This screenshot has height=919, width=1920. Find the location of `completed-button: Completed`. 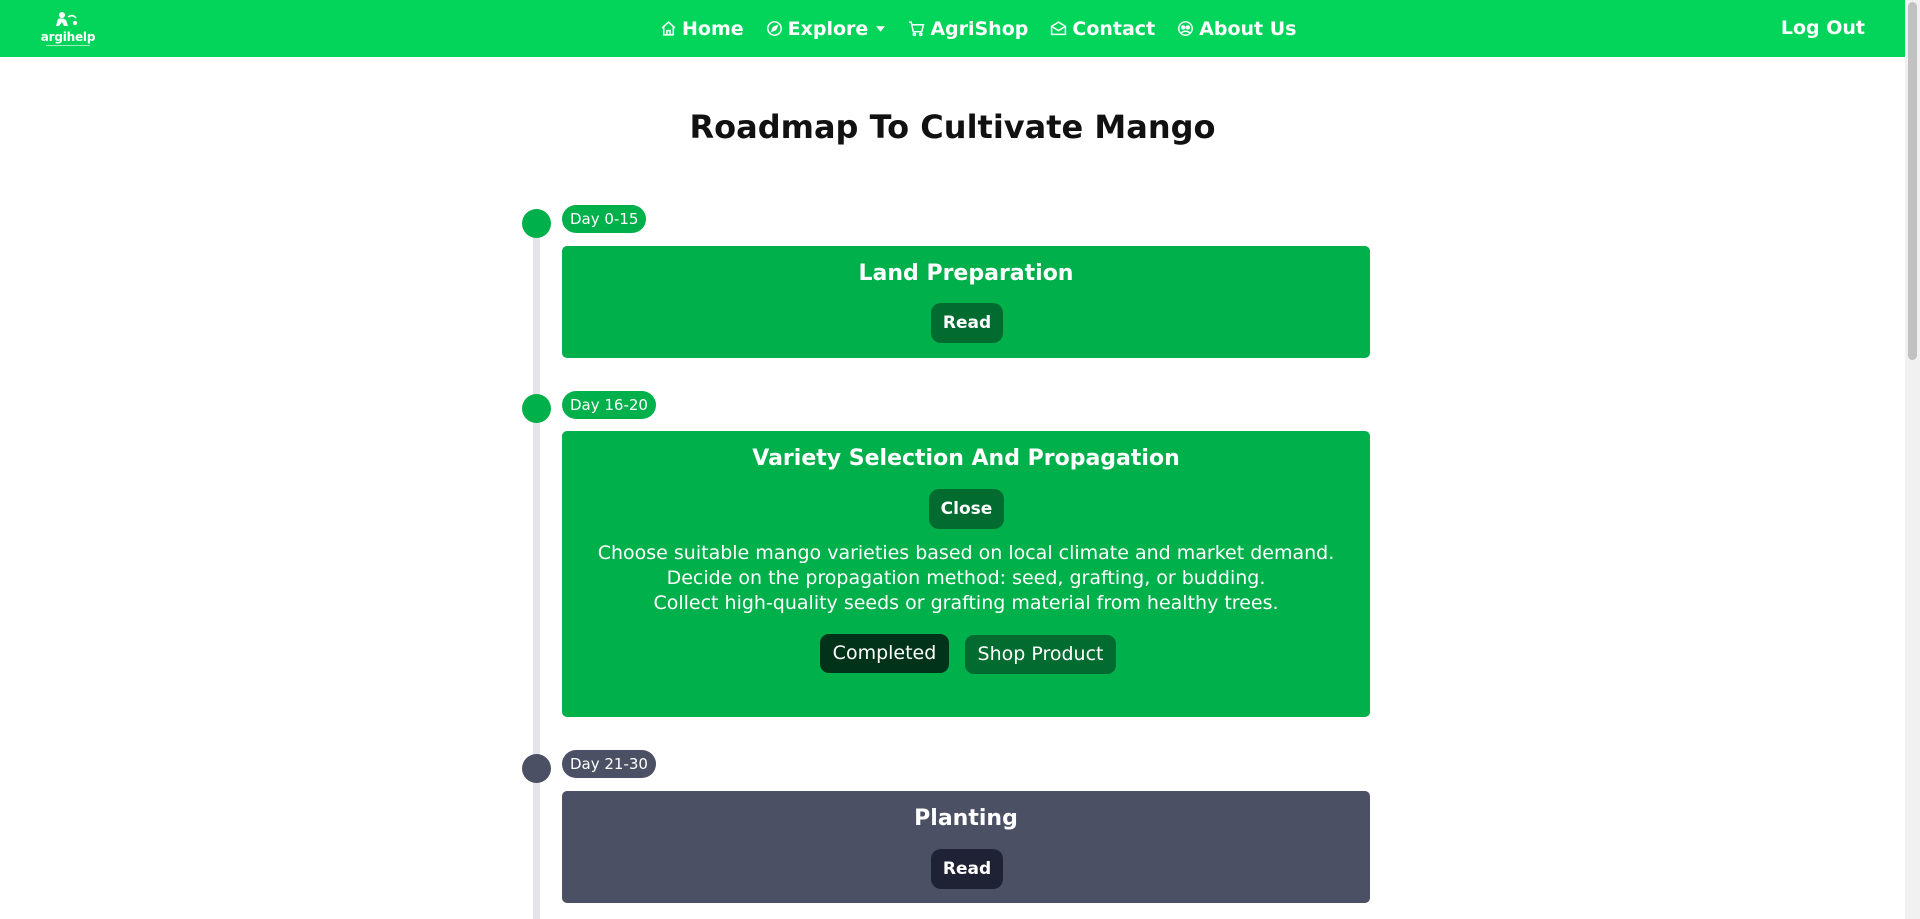

completed-button: Completed is located at coordinates (884, 653).